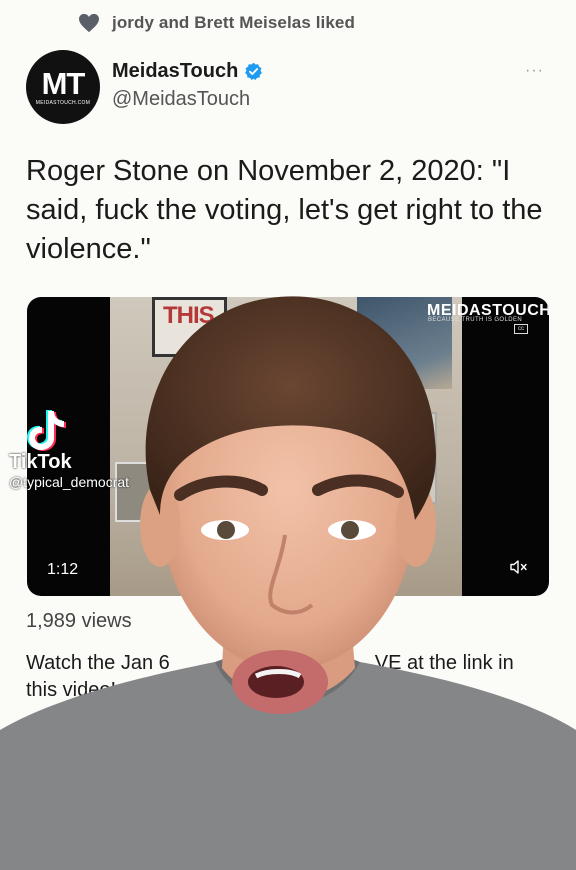  I want to click on avatar-logo-text: MT, so click(63, 83).